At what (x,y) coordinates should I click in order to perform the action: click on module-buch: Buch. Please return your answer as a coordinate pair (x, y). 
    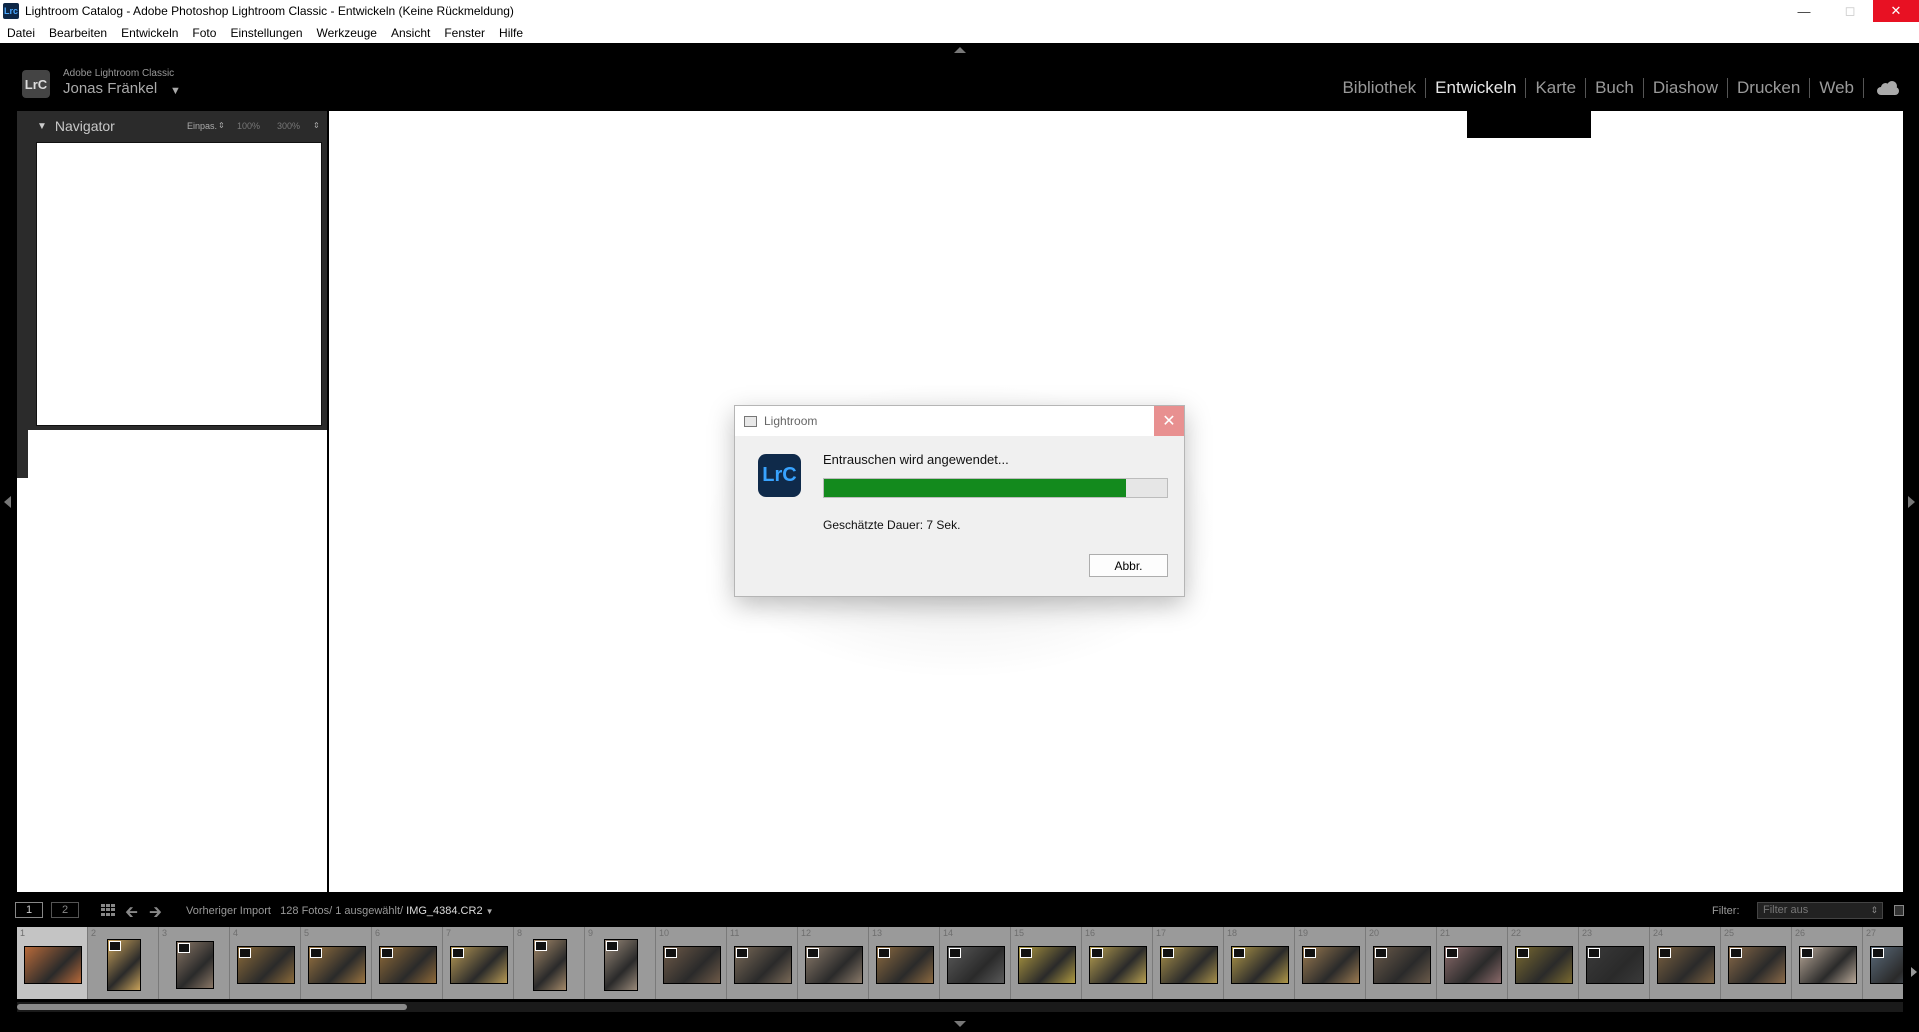
    Looking at the image, I should click on (1615, 88).